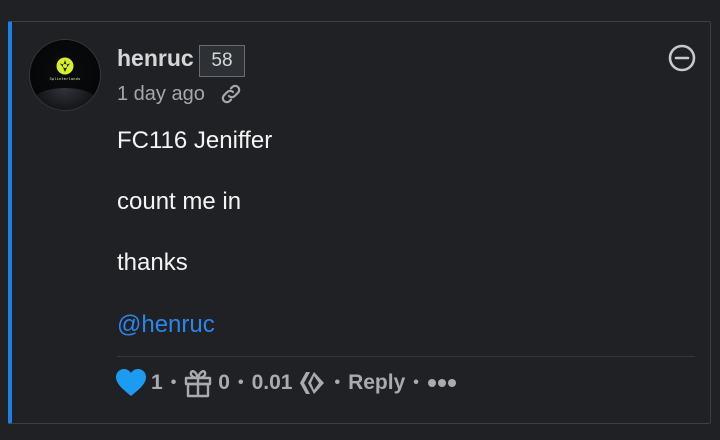  What do you see at coordinates (152, 262) in the screenshot?
I see `comment-body-line: thanks` at bounding box center [152, 262].